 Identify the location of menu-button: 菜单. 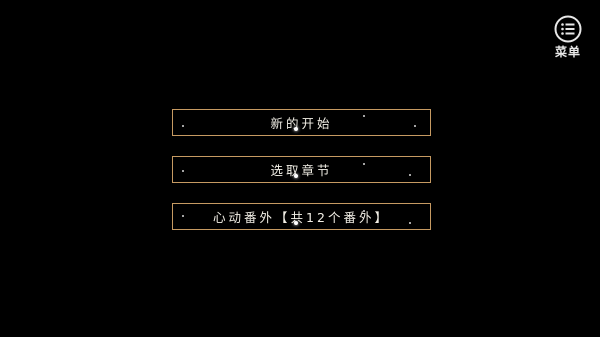
(568, 40).